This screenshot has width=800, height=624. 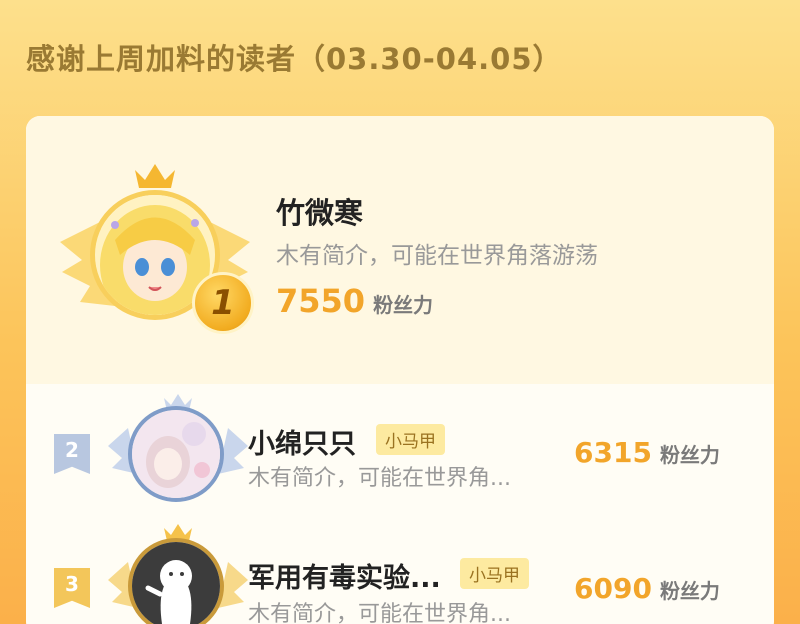 What do you see at coordinates (613, 588) in the screenshot?
I see `score-value: 6090` at bounding box center [613, 588].